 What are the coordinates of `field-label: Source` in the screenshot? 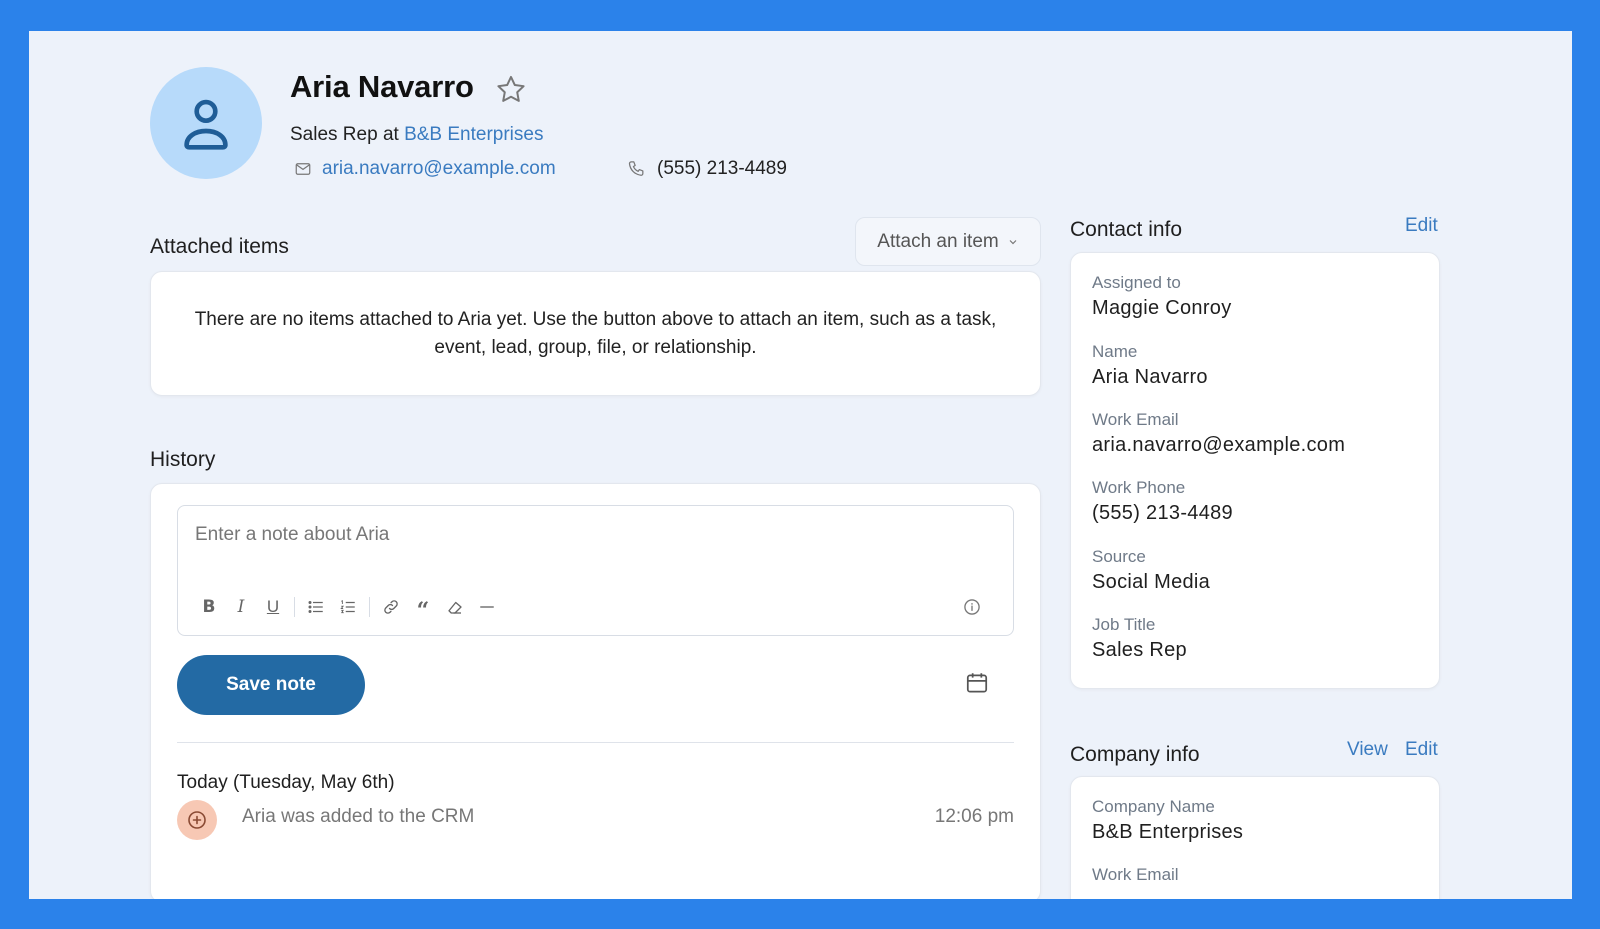 It's located at (1119, 556).